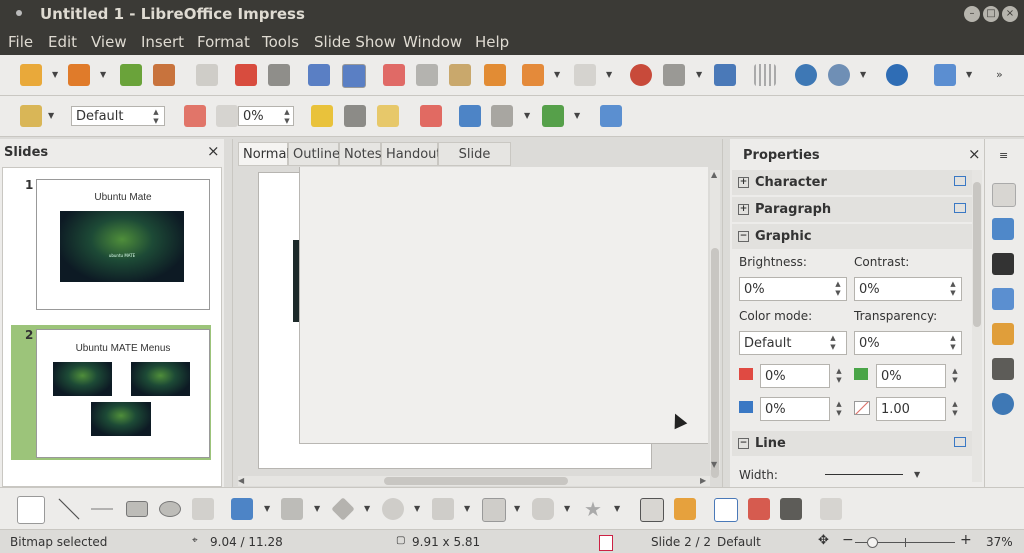 Image resolution: width=1024 pixels, height=553 pixels. What do you see at coordinates (974, 154) in the screenshot?
I see `properties-close-button: ×` at bounding box center [974, 154].